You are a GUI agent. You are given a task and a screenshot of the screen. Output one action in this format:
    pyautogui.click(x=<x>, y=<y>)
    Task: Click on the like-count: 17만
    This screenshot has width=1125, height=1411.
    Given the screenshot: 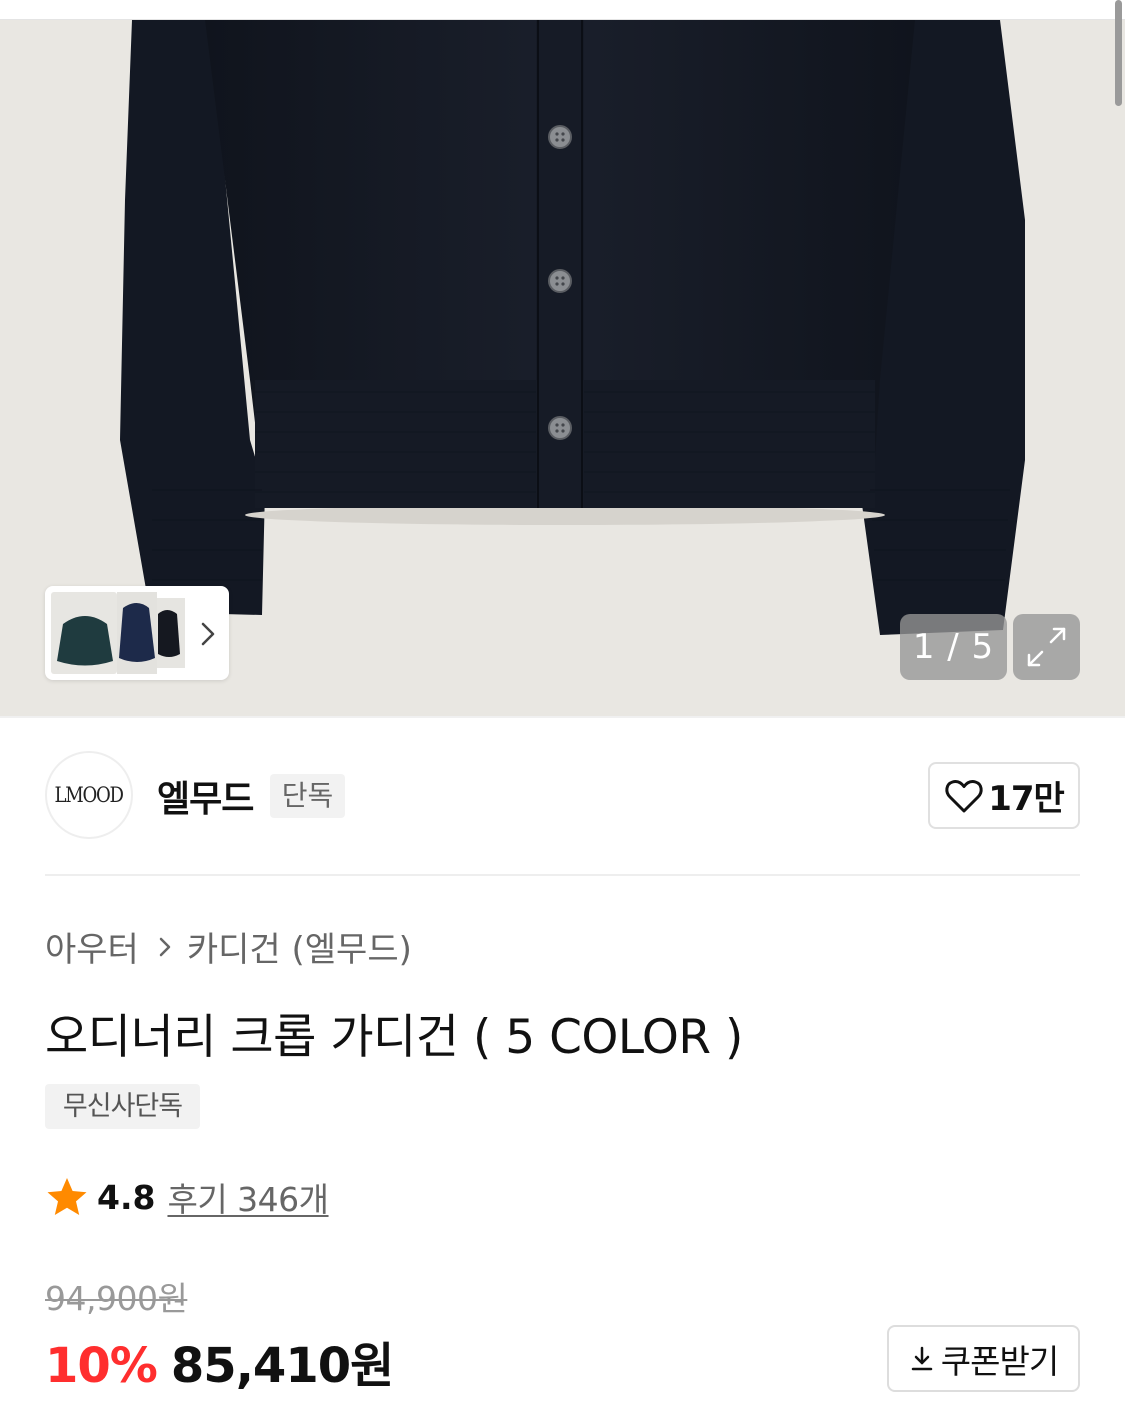 What is the action you would take?
    pyautogui.click(x=1026, y=799)
    